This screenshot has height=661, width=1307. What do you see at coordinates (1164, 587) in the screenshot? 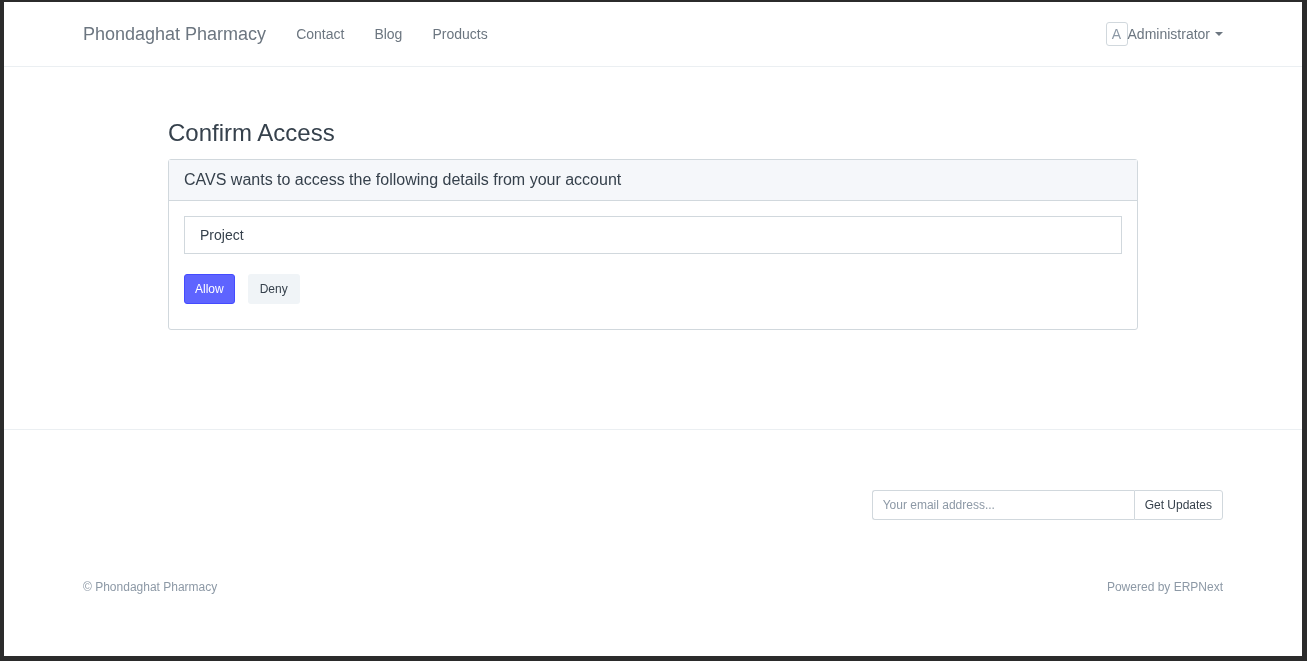
I see `powered-by-text: Powered by ERPNext` at bounding box center [1164, 587].